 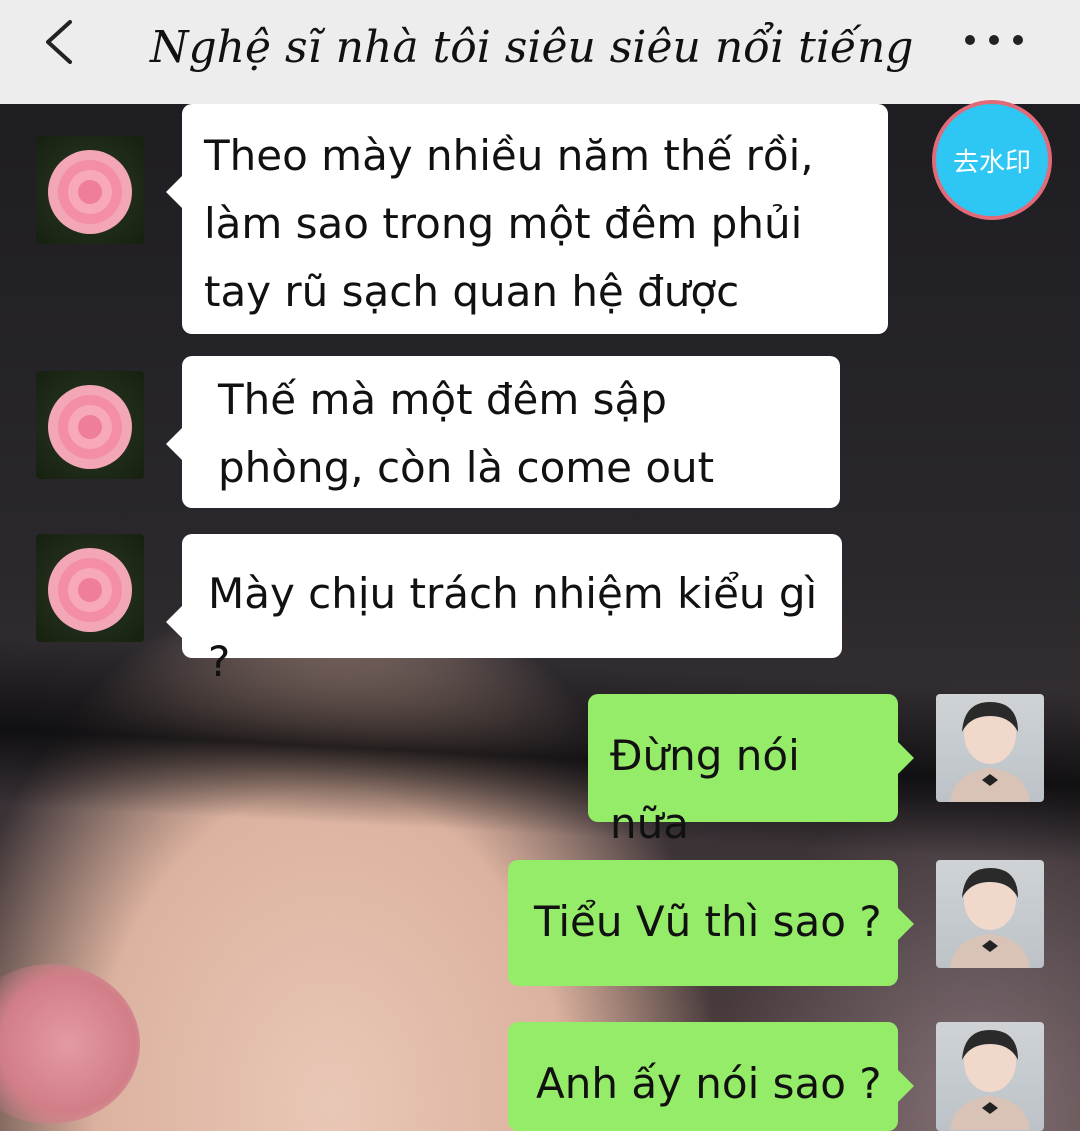 What do you see at coordinates (705, 789) in the screenshot?
I see `message-text: Đừng nói nữa` at bounding box center [705, 789].